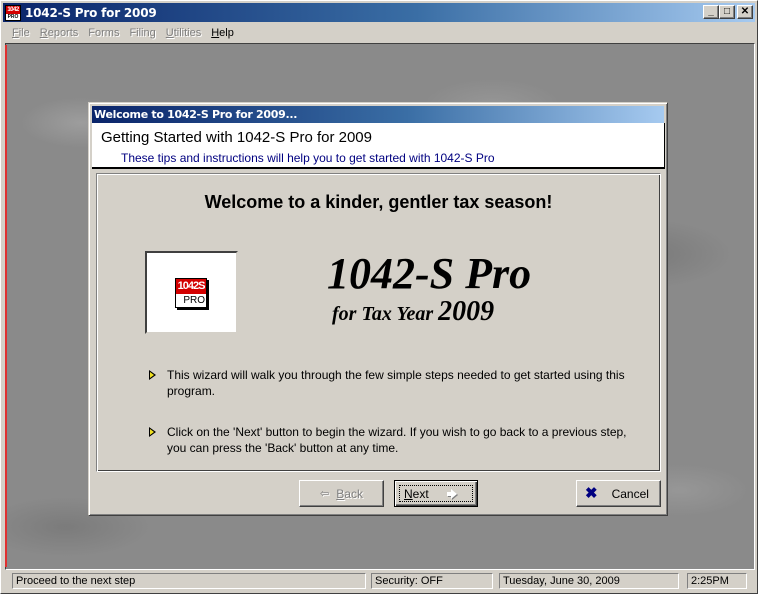  I want to click on next-button: Next, so click(436, 493).